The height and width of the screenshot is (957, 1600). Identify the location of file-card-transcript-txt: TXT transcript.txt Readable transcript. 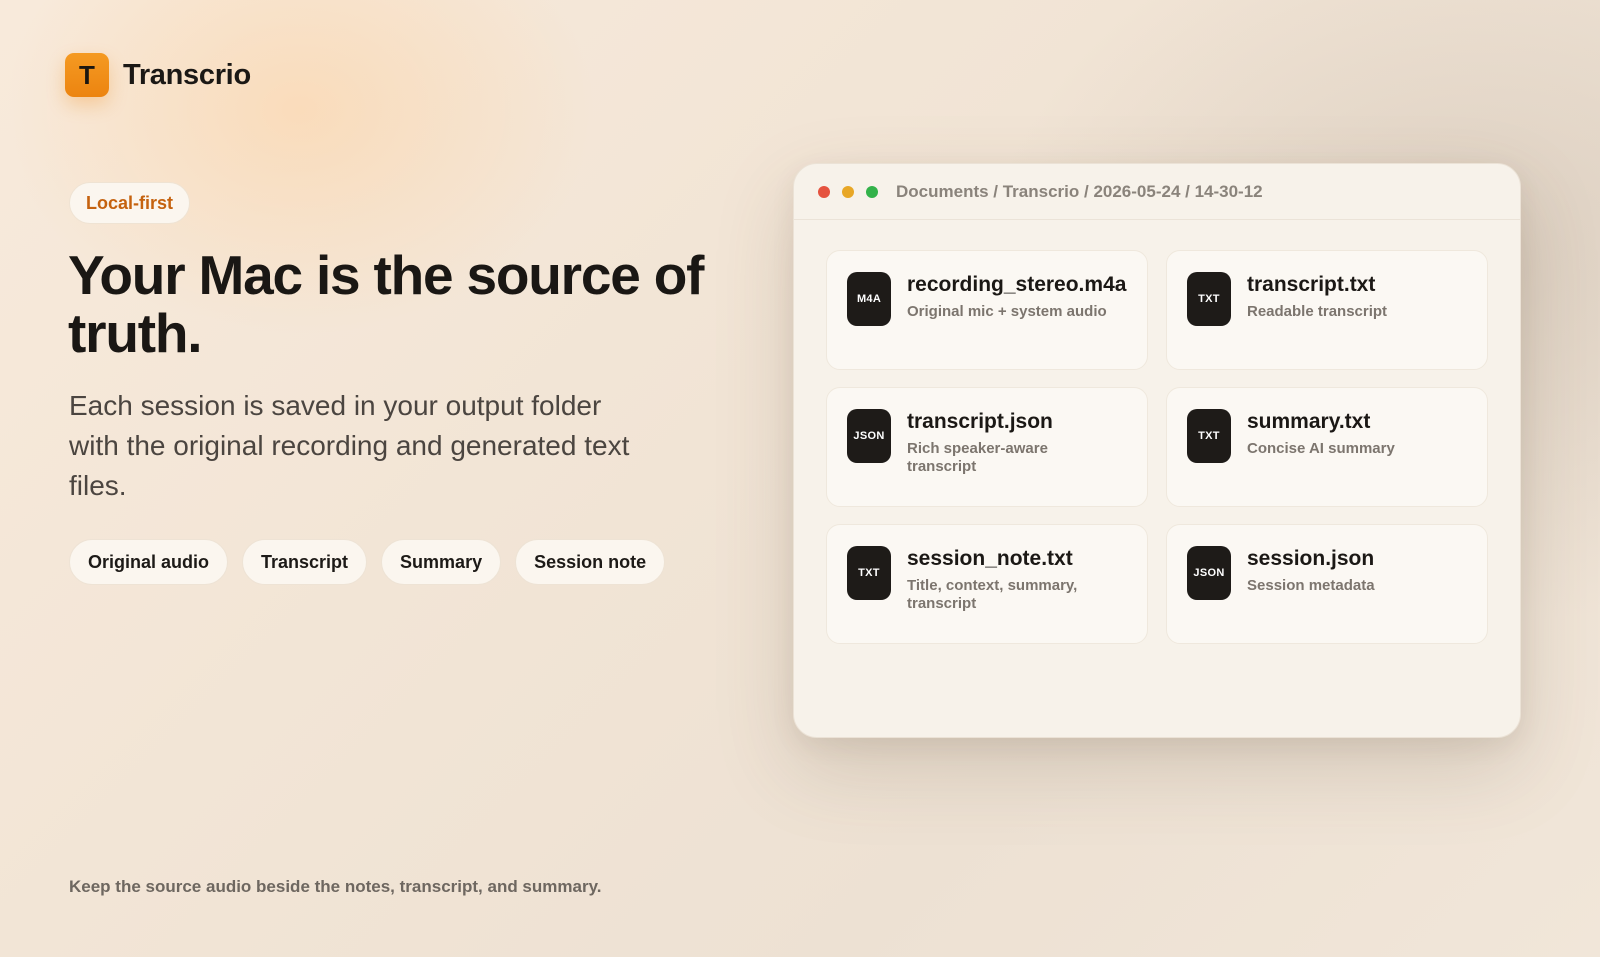
(1327, 310).